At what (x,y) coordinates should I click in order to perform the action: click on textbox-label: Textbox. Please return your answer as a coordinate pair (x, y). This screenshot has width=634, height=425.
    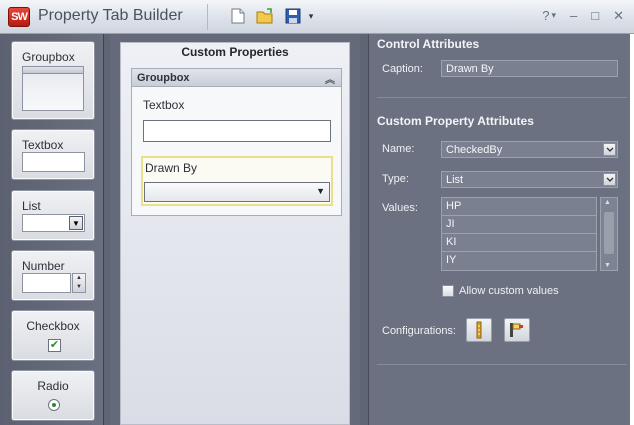
    Looking at the image, I should click on (164, 105).